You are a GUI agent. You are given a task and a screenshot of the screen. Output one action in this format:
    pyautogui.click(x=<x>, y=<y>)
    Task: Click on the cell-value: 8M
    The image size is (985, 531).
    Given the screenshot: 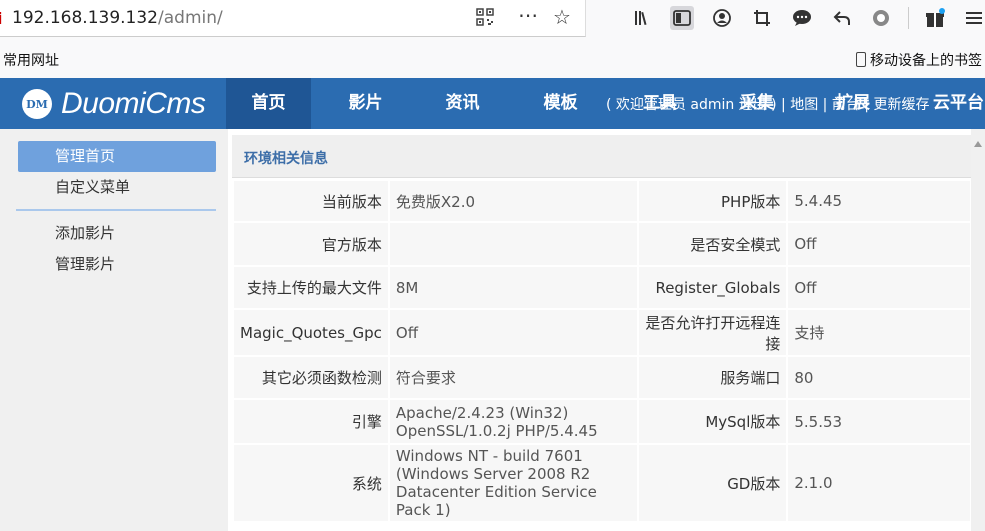 What is the action you would take?
    pyautogui.click(x=513, y=287)
    